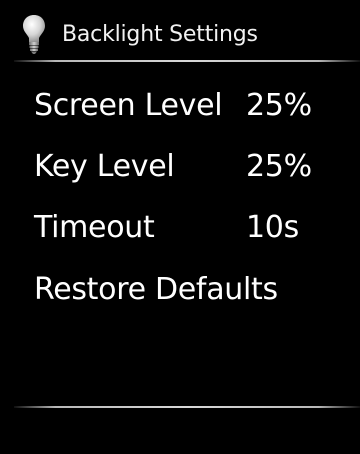 The image size is (360, 454). Describe the element at coordinates (160, 34) in the screenshot. I see `page-title: Backlight Settings` at that location.